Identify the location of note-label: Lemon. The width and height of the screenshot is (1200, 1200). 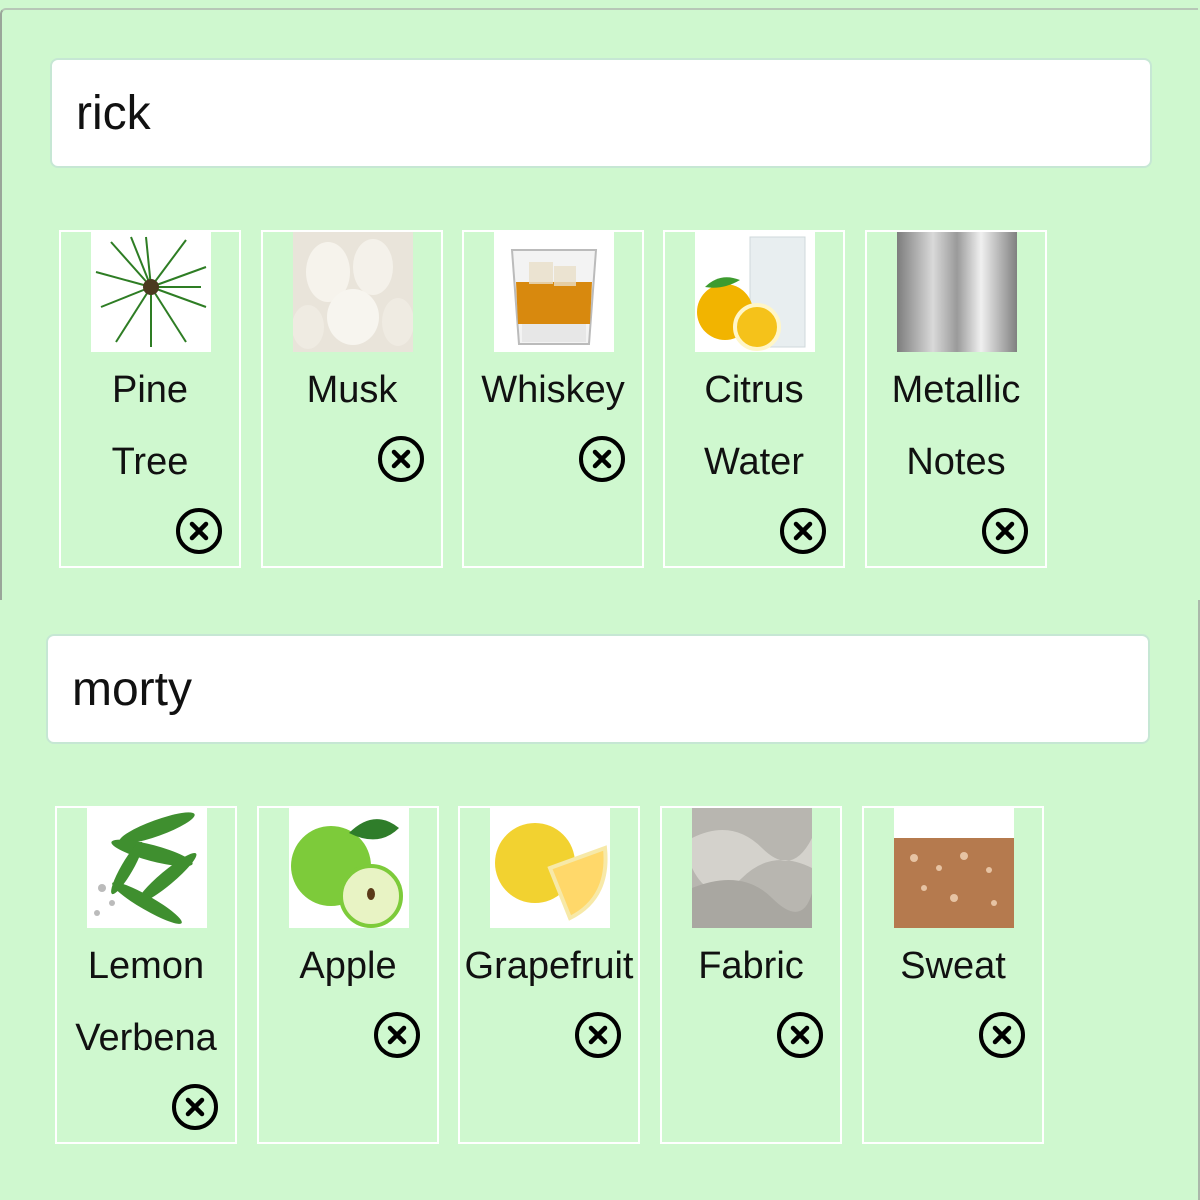
(146, 966).